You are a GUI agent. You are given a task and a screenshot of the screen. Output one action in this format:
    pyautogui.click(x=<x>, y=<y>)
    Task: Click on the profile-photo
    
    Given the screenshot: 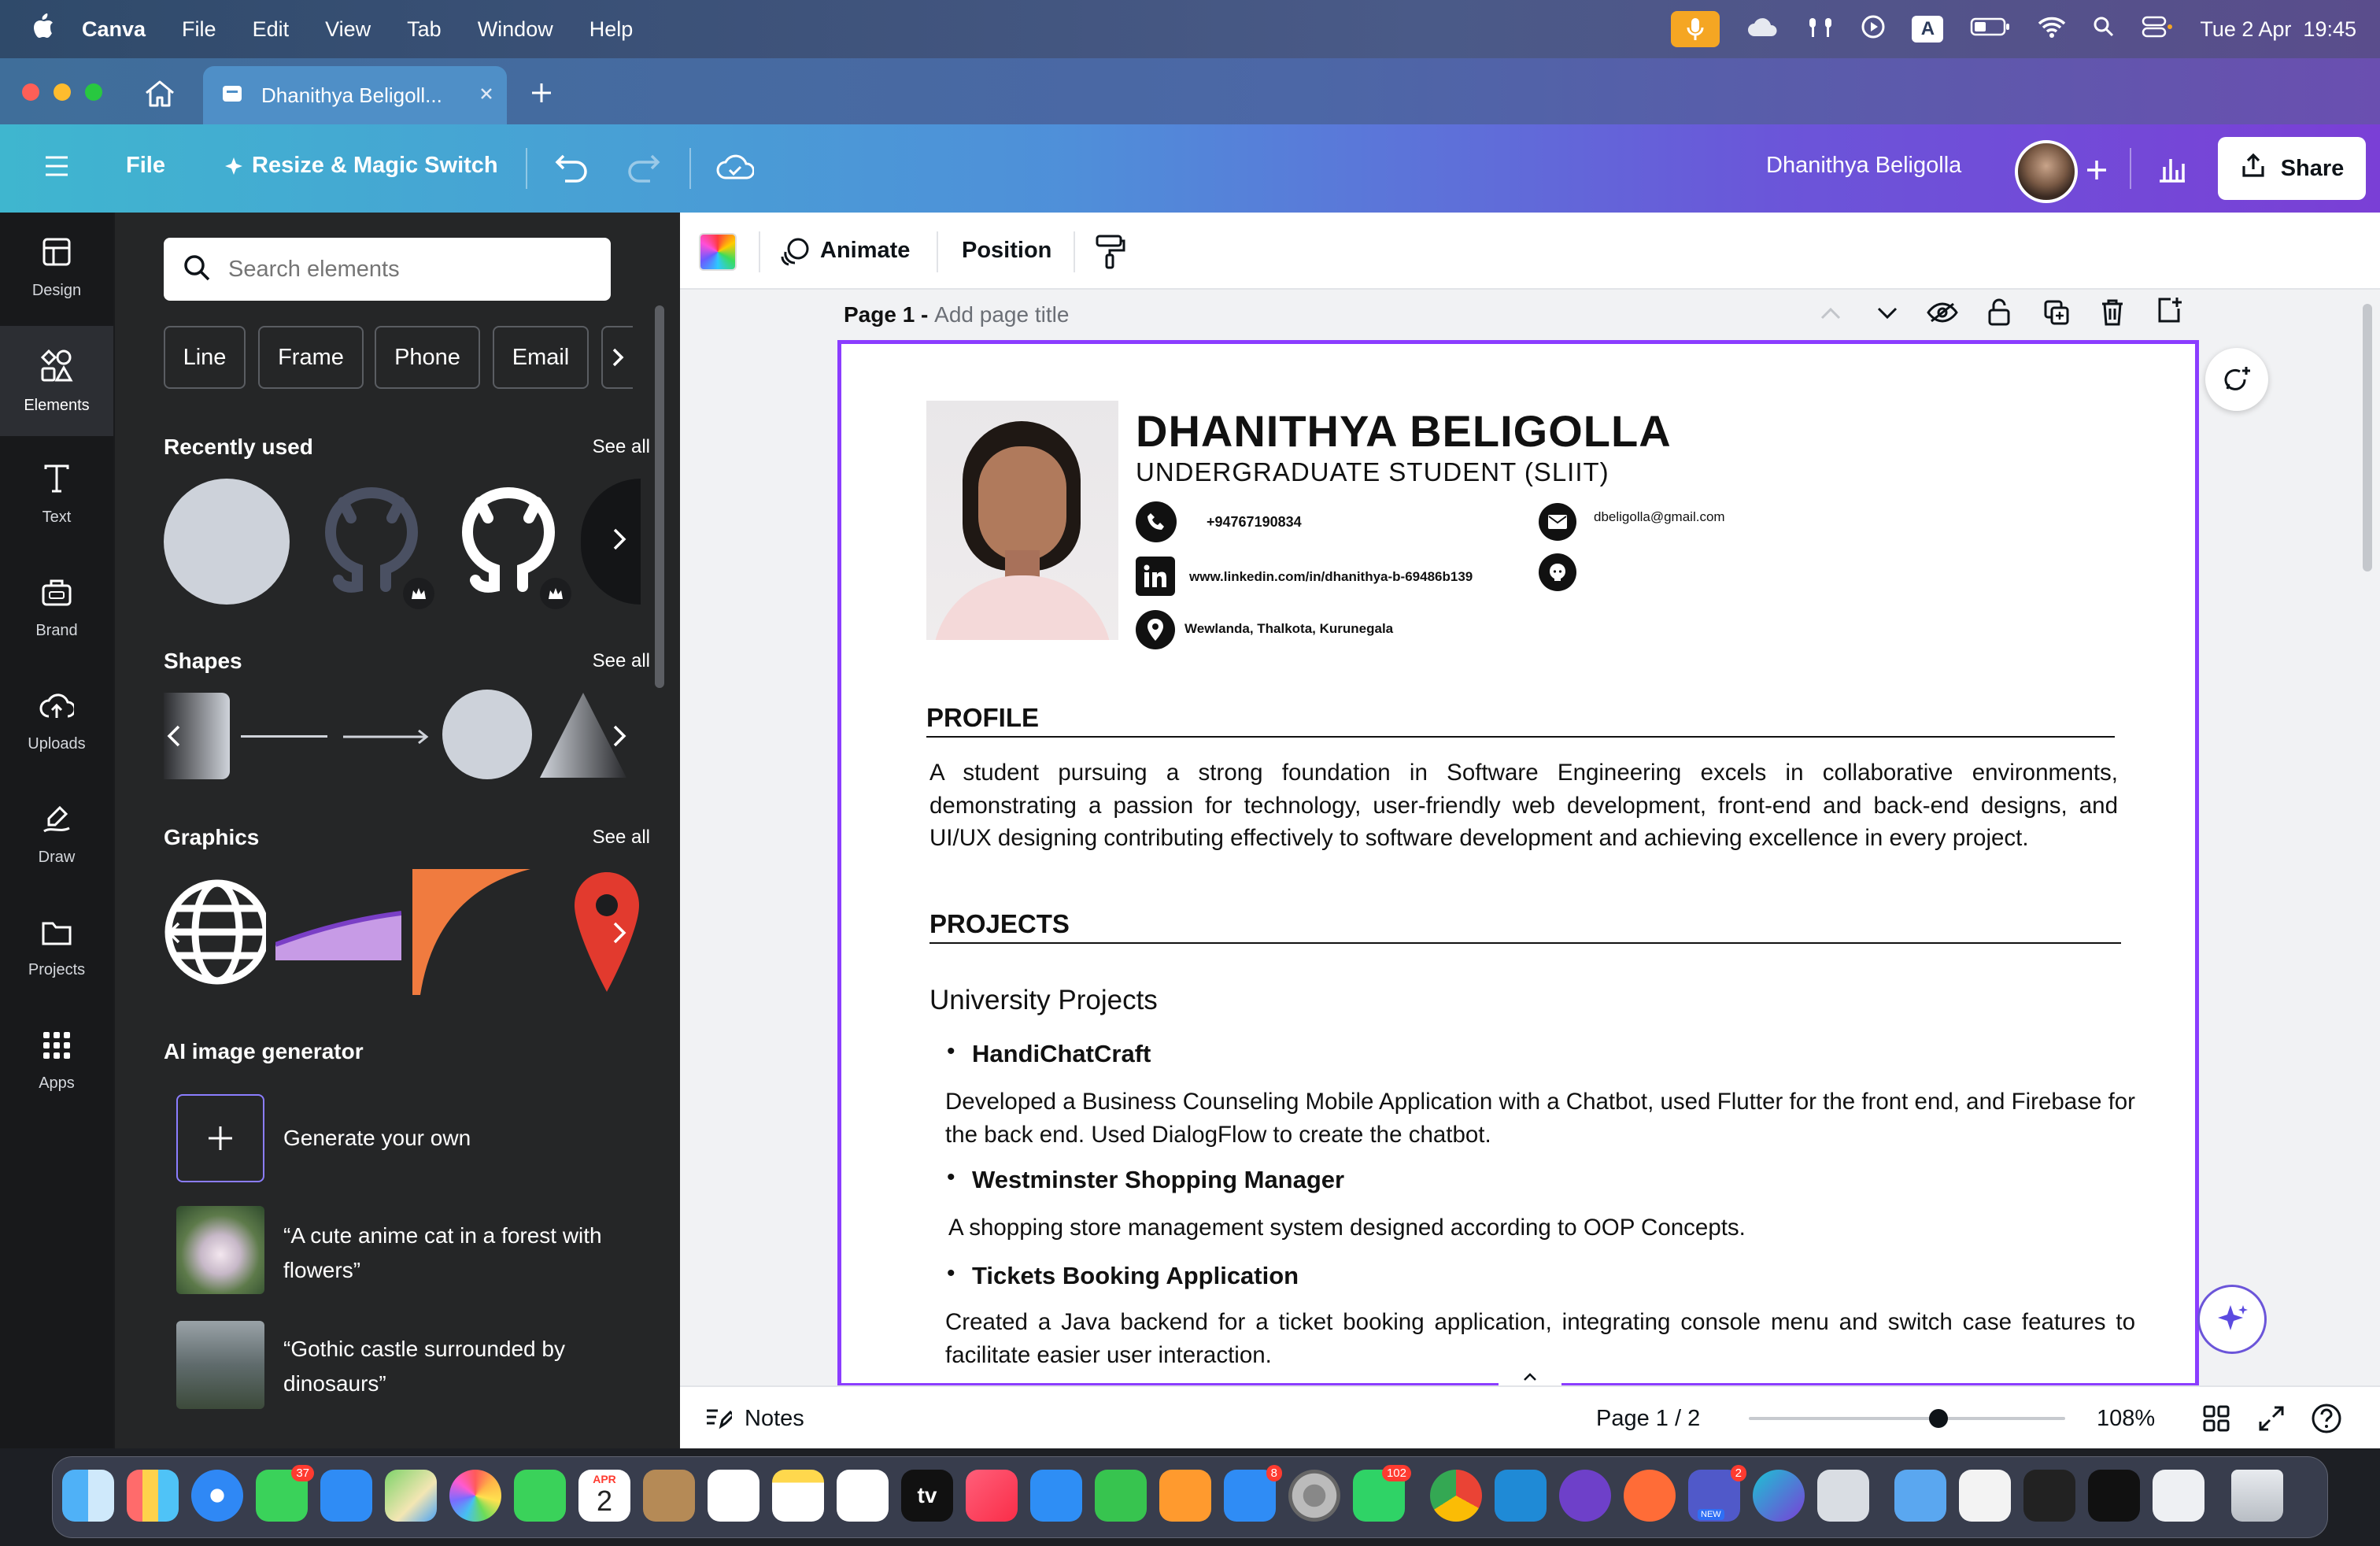 What is the action you would take?
    pyautogui.click(x=1022, y=520)
    